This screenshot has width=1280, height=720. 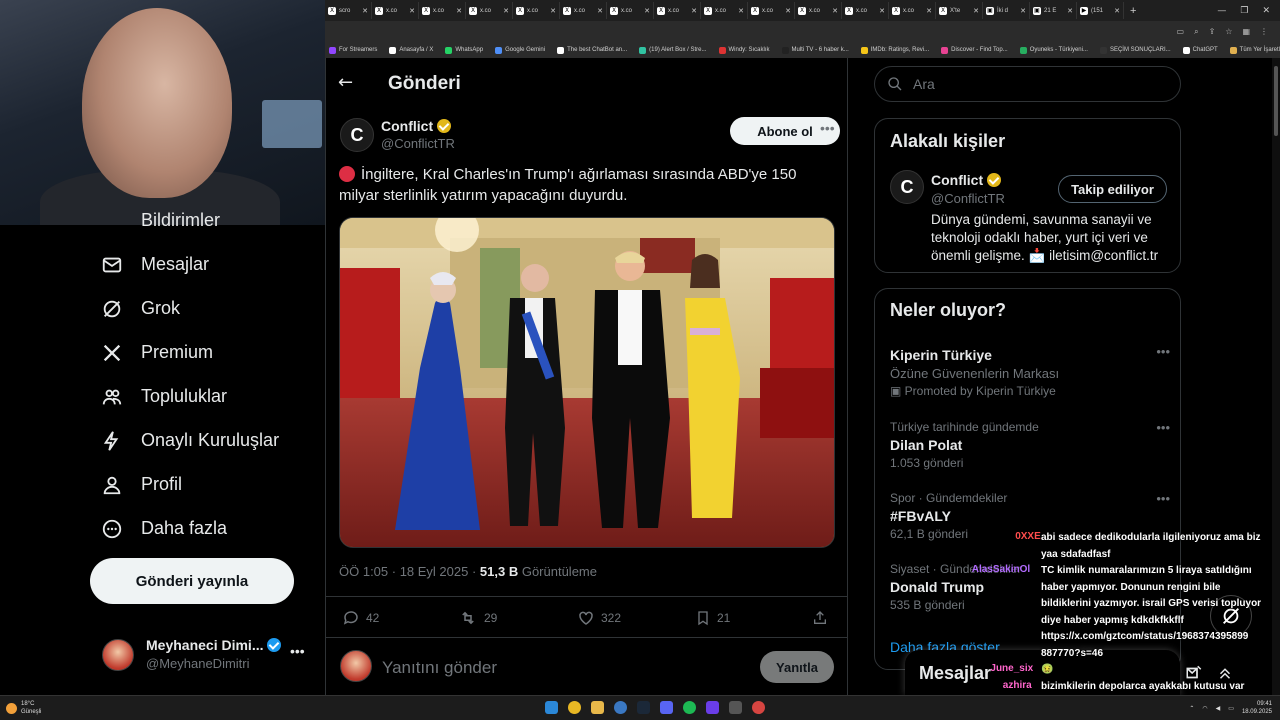 What do you see at coordinates (464, 50) in the screenshot?
I see `bookmark-item: WhatsApp` at bounding box center [464, 50].